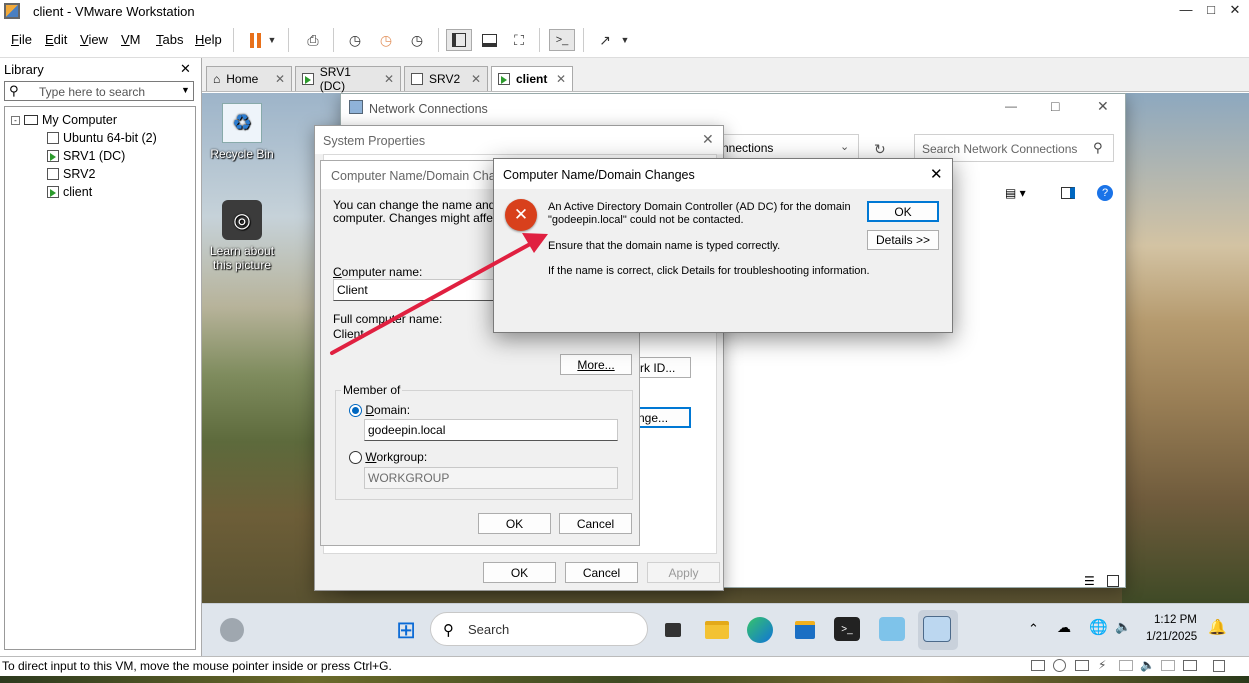  I want to click on message-icon, so click(1190, 665).